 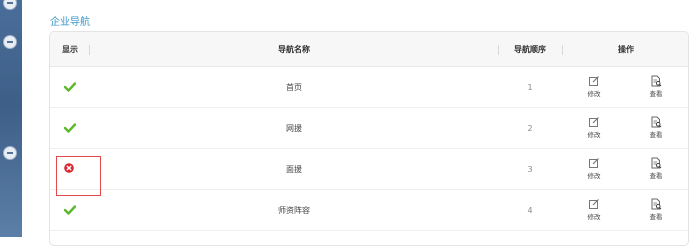 What do you see at coordinates (69, 168) in the screenshot?
I see `x-circle-icon` at bounding box center [69, 168].